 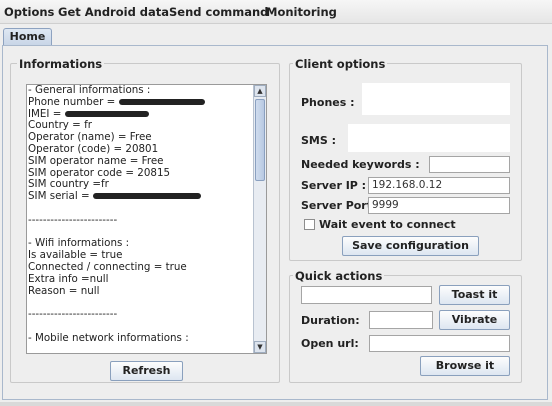 I want to click on client-options-title: Client options, so click(x=340, y=64).